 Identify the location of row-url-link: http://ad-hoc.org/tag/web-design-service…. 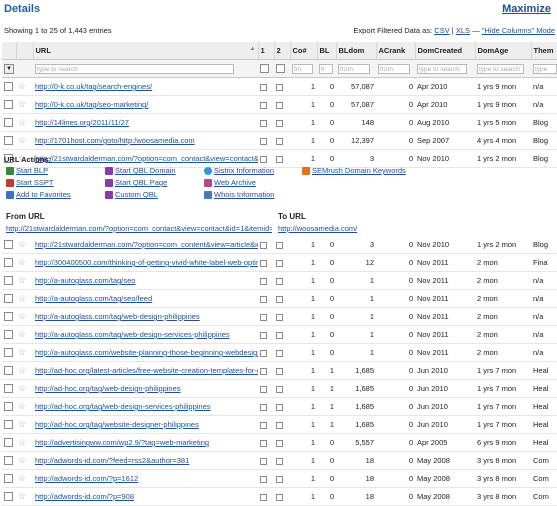
(123, 406).